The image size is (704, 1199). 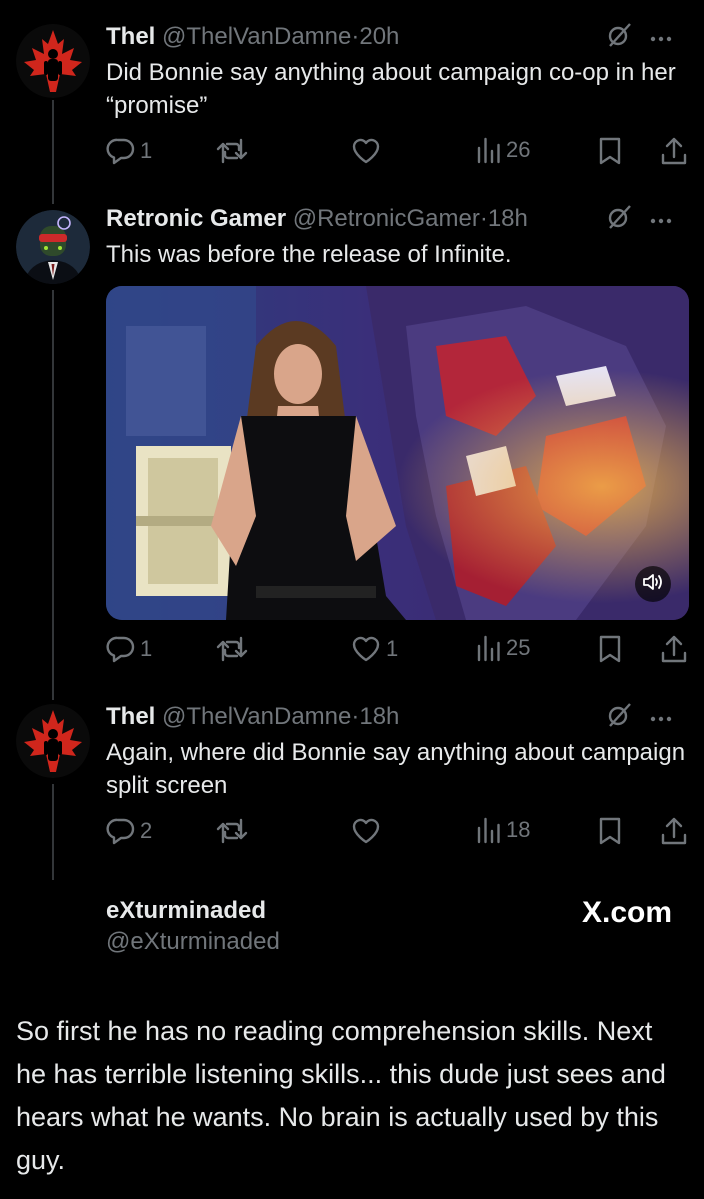 I want to click on action-bar: 1 26, so click(x=397, y=153).